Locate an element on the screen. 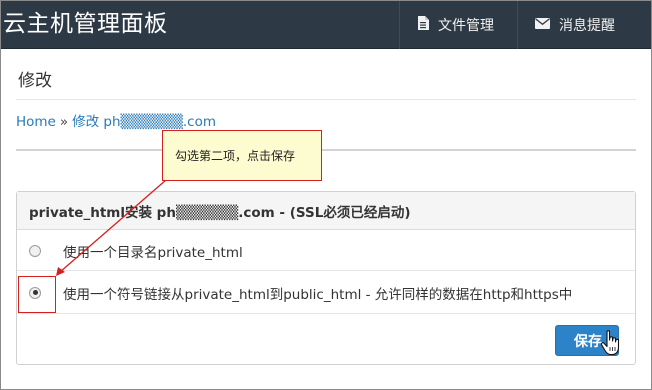 This screenshot has height=390, width=652. envelope-icon is located at coordinates (542, 25).